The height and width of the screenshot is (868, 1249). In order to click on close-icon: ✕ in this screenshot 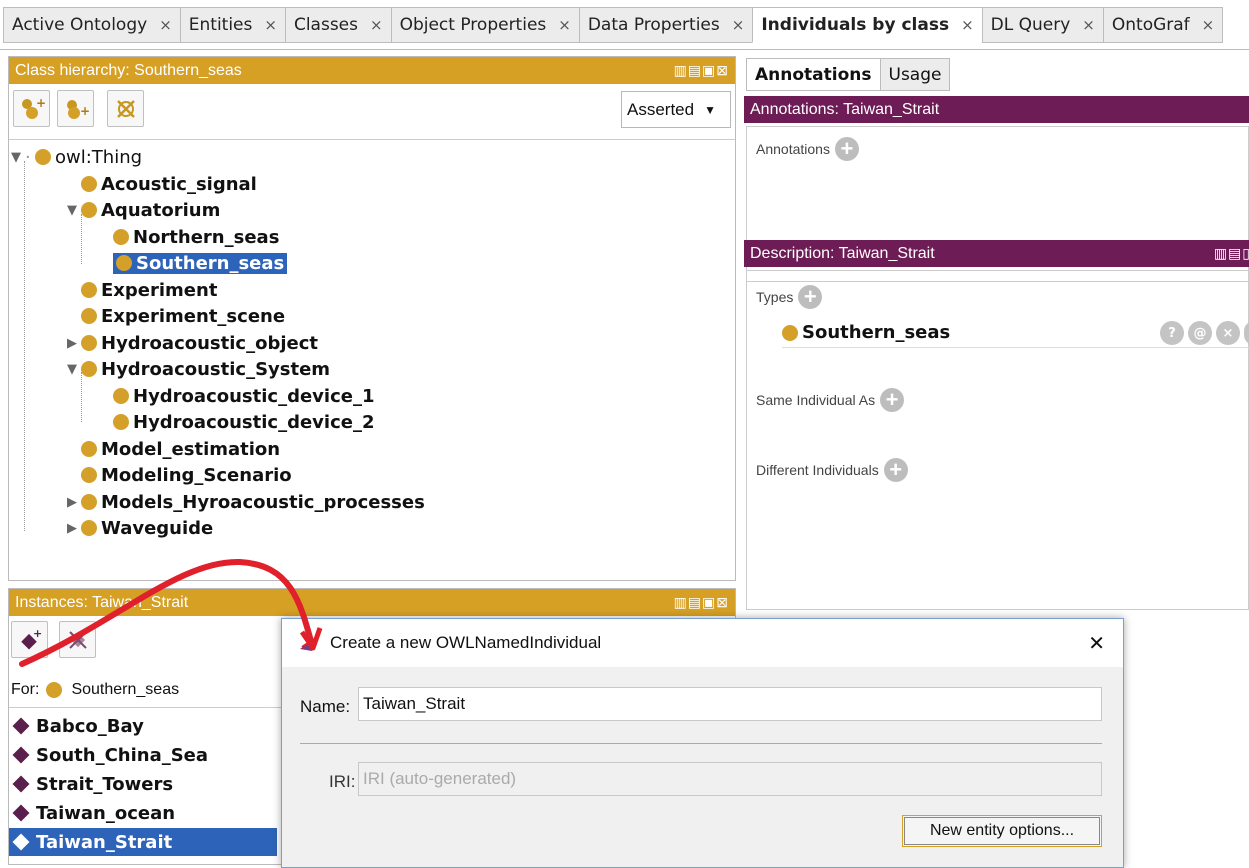, I will do `click(1096, 643)`.